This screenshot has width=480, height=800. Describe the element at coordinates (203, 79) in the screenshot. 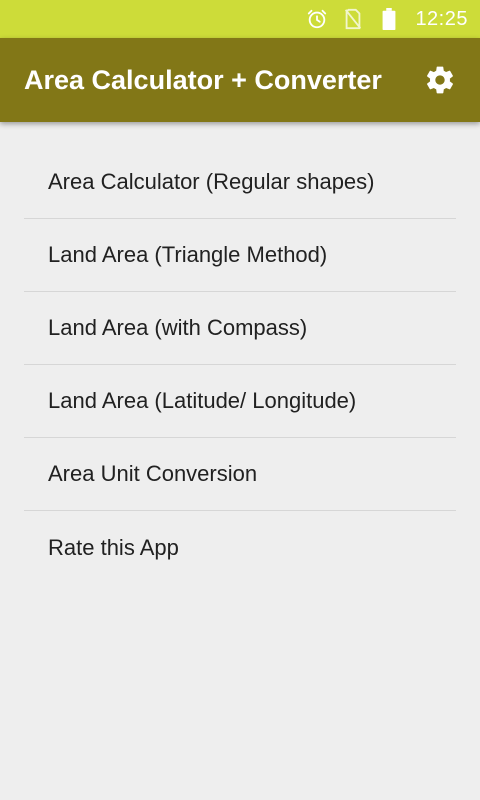

I see `app-title: Area Calculator + Converter` at that location.